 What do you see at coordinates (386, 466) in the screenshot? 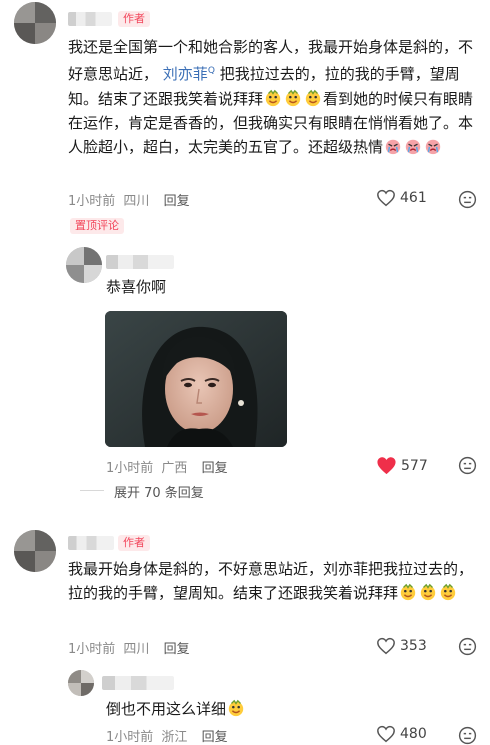
I see `heart-filled-icon` at bounding box center [386, 466].